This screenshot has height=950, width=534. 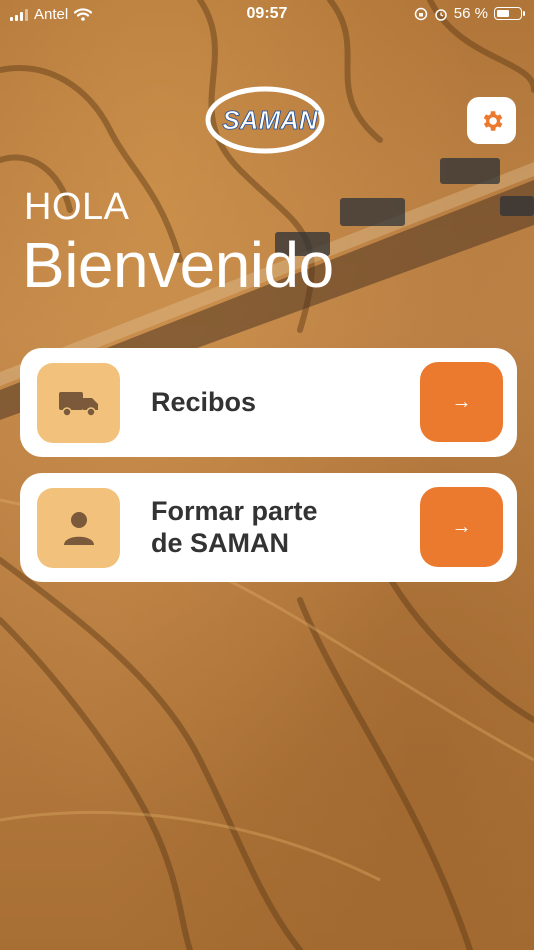 What do you see at coordinates (267, 15) in the screenshot?
I see `status-bar: Antel 09:57 56 %` at bounding box center [267, 15].